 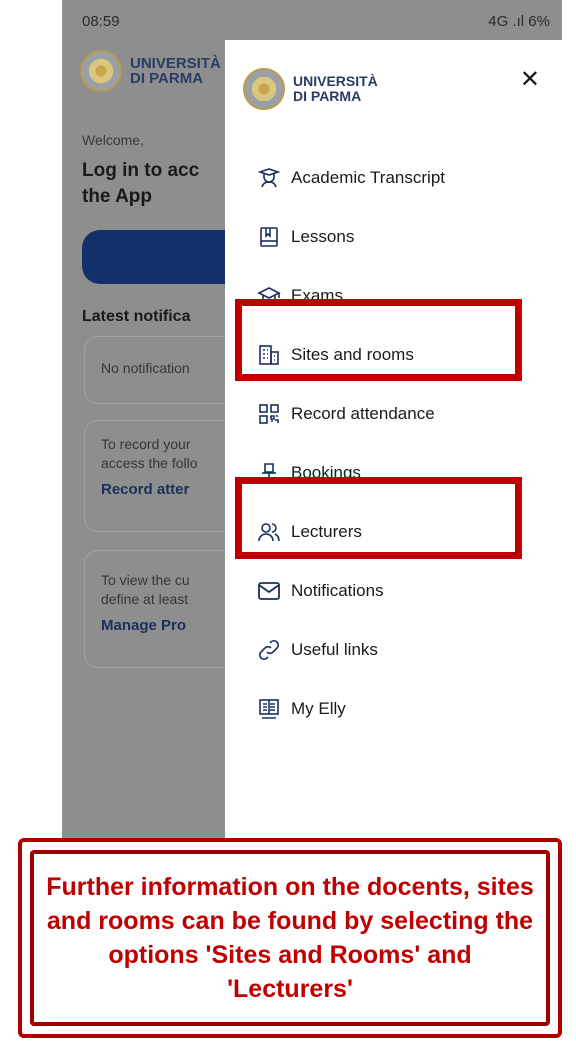 What do you see at coordinates (269, 413) in the screenshot?
I see `qr-code-icon` at bounding box center [269, 413].